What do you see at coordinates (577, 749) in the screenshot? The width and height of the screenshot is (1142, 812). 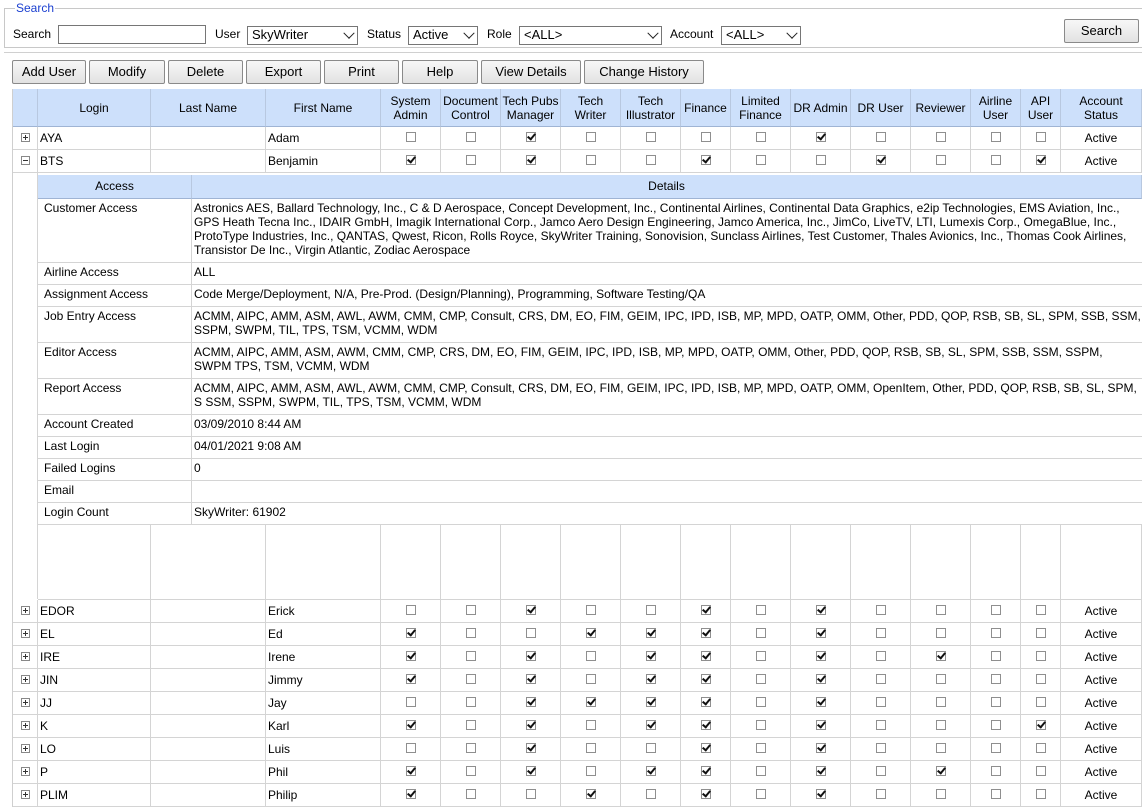 I see `table-row: LO Luis Active` at bounding box center [577, 749].